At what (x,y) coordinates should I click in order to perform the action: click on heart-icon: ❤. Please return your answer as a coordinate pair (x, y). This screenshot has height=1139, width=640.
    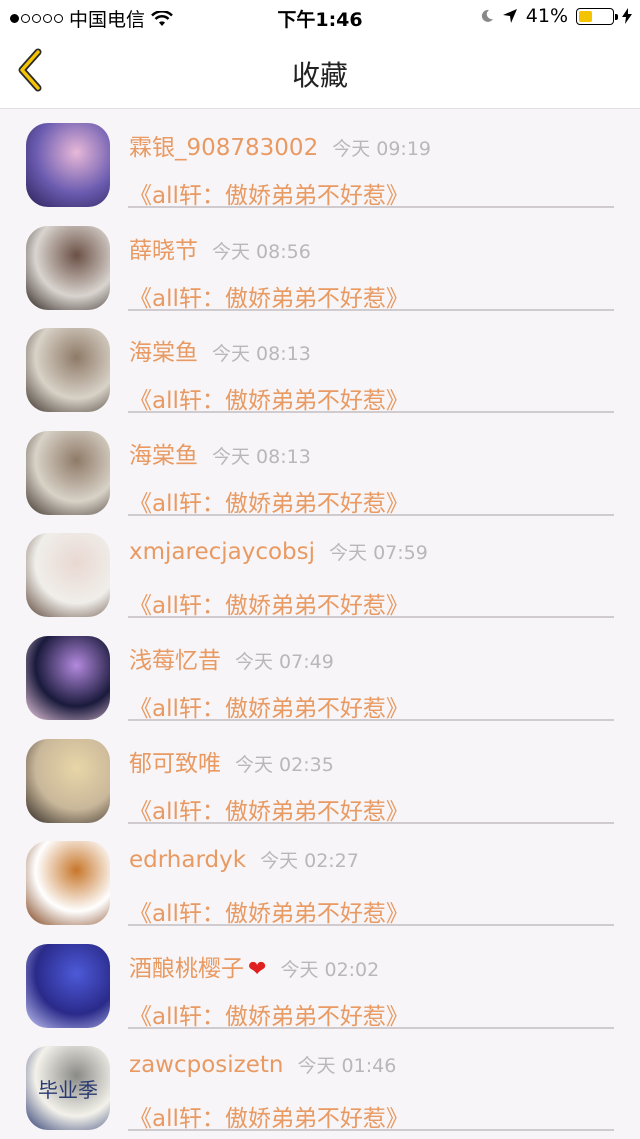
    Looking at the image, I should click on (257, 969).